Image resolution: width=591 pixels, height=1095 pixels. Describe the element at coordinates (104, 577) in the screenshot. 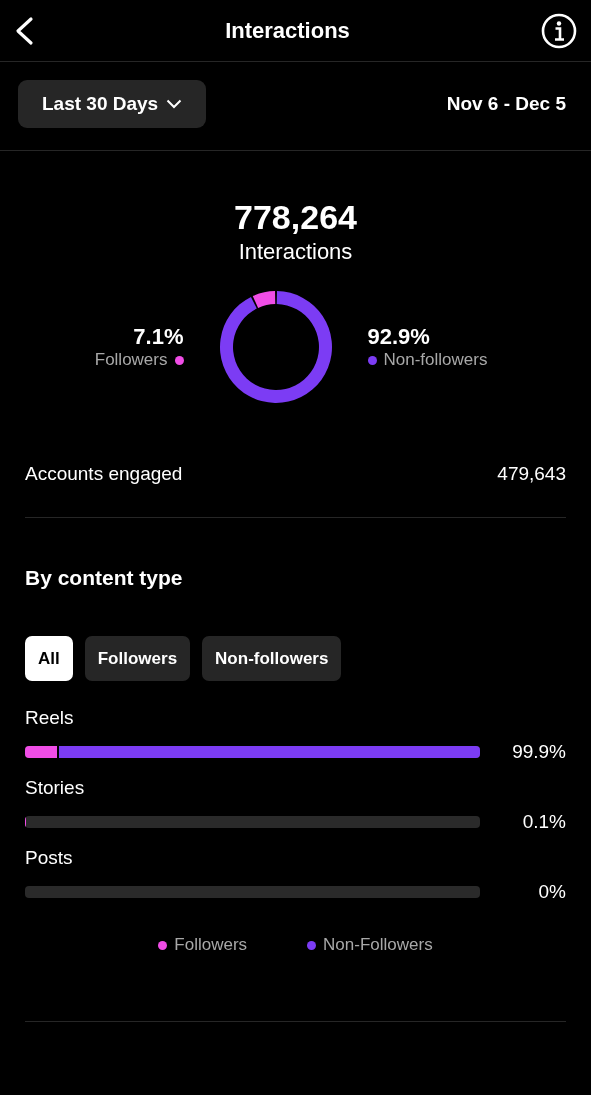

I see `section-title: By content type` at that location.